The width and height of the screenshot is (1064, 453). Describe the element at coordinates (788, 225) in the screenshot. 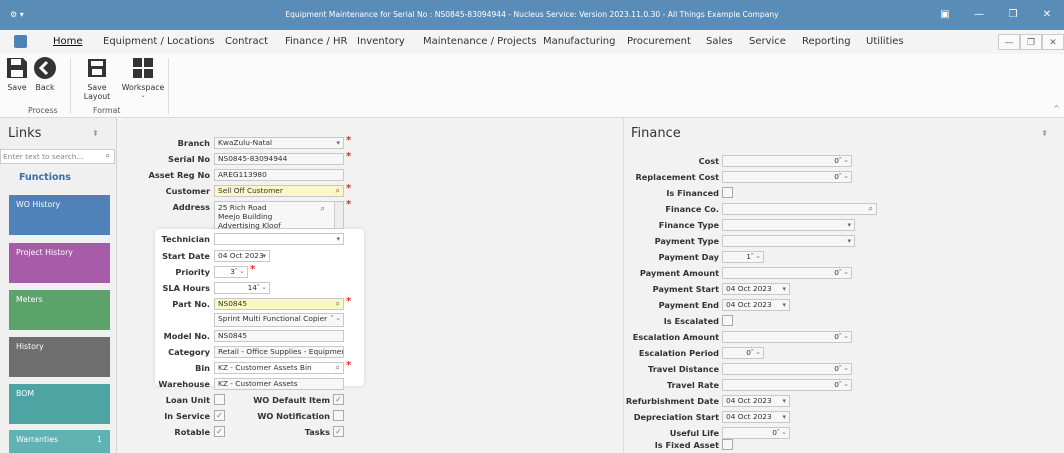

I see `finance-type-select: ▾` at that location.